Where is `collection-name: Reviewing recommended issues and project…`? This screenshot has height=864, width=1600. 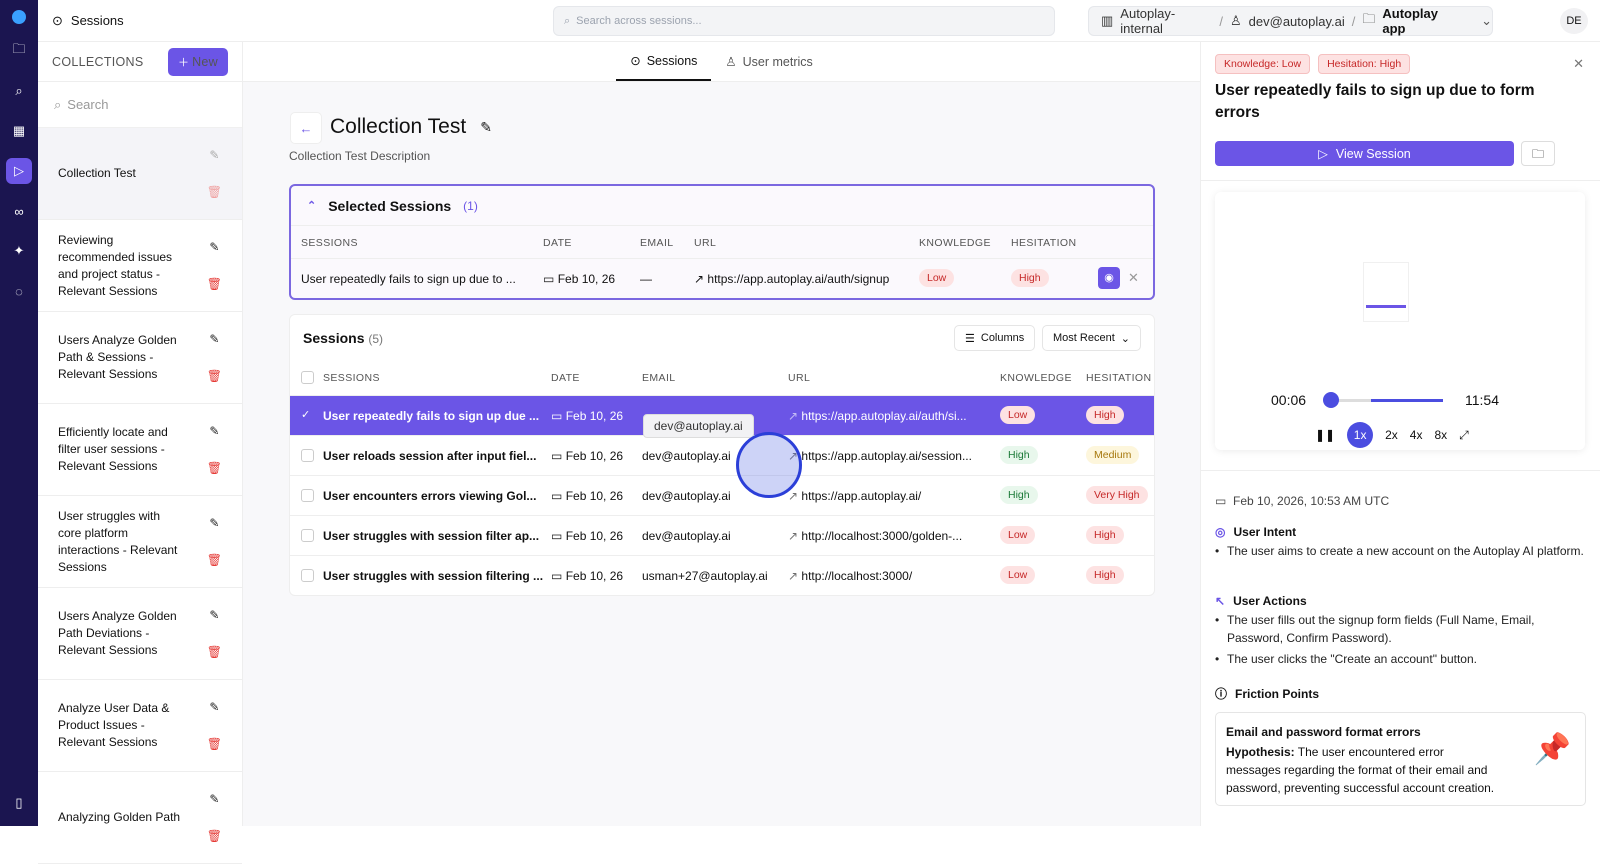 collection-name: Reviewing recommended issues and project… is located at coordinates (115, 265).